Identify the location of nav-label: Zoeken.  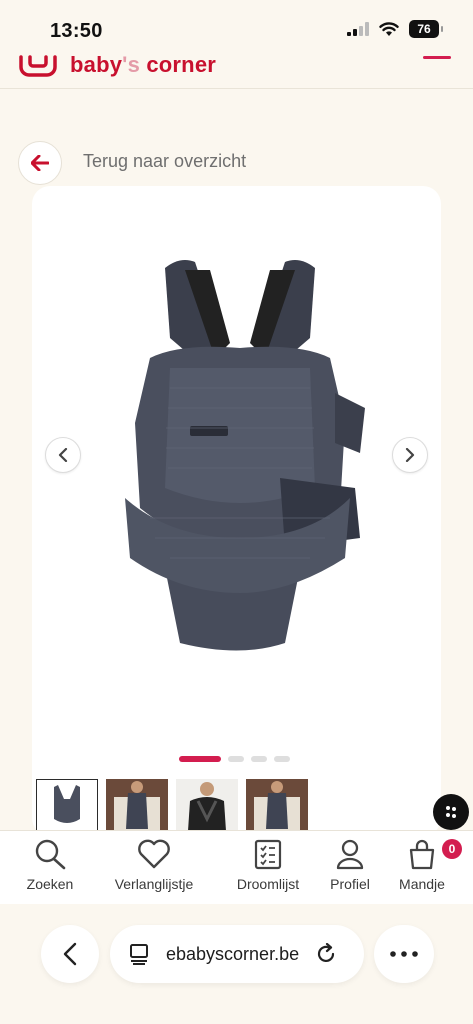
(50, 884).